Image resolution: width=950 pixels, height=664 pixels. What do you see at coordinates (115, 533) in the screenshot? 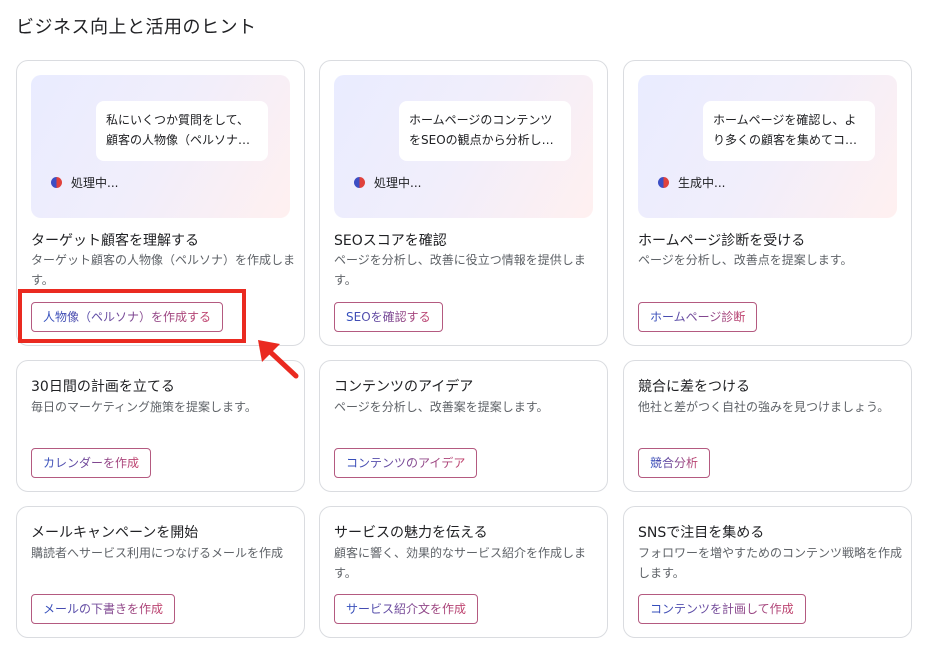
I see `card-title: メールキャンペーンを開始` at bounding box center [115, 533].